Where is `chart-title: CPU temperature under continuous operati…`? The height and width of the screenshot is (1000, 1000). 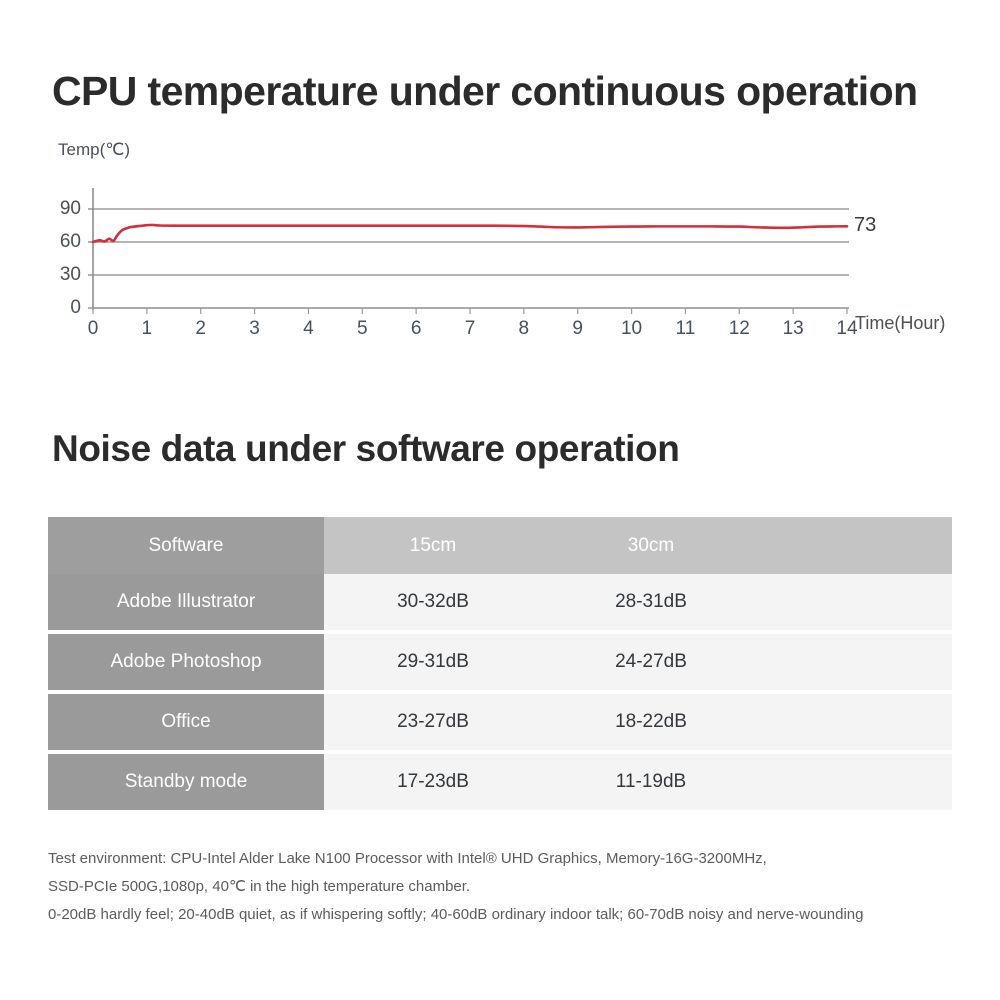
chart-title: CPU temperature under continuous operati… is located at coordinates (485, 91).